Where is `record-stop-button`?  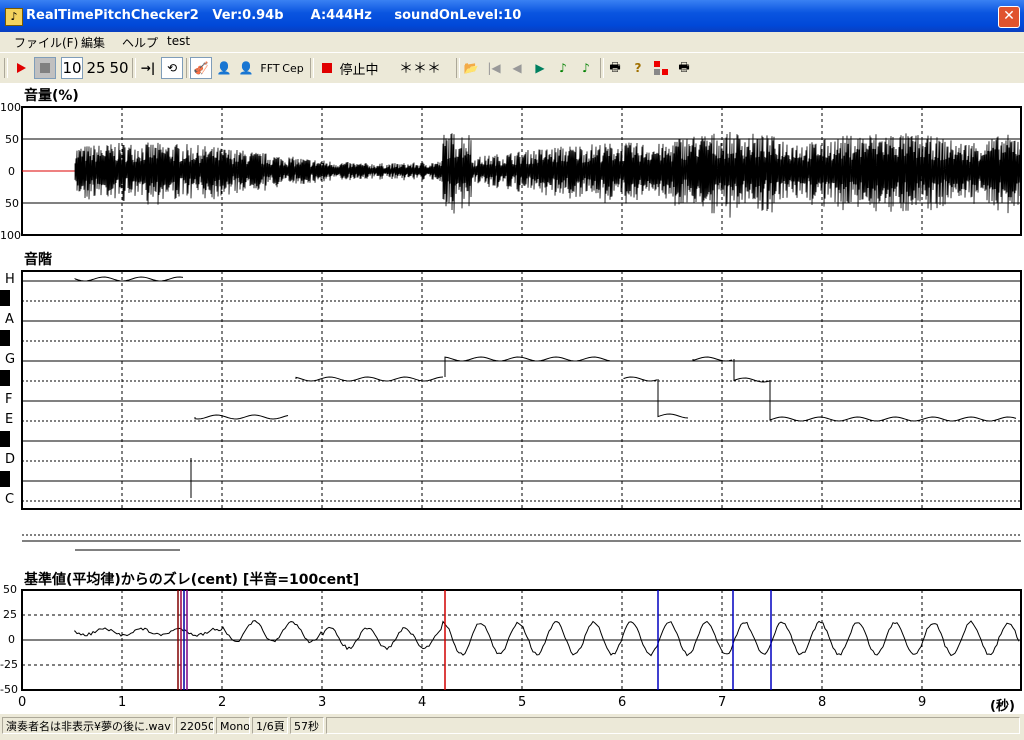
record-stop-button is located at coordinates (327, 68).